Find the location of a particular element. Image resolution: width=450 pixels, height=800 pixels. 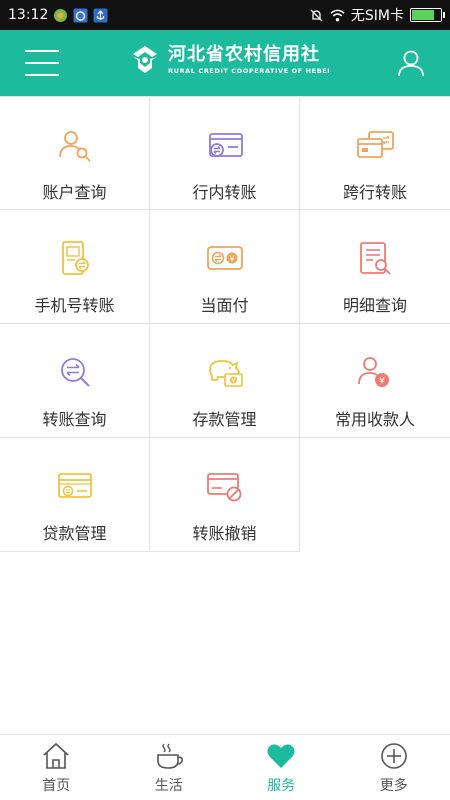

nav-item-service: 服务 is located at coordinates (281, 767).